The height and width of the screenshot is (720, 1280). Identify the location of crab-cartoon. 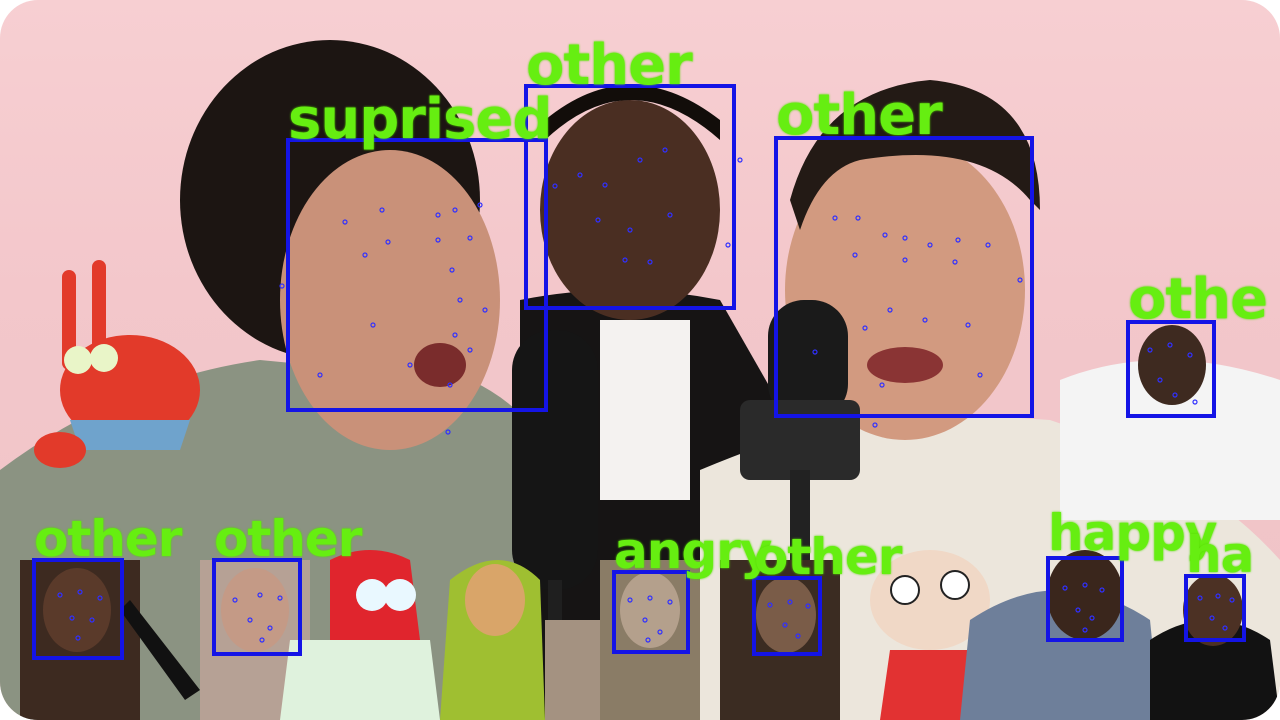
(117, 364).